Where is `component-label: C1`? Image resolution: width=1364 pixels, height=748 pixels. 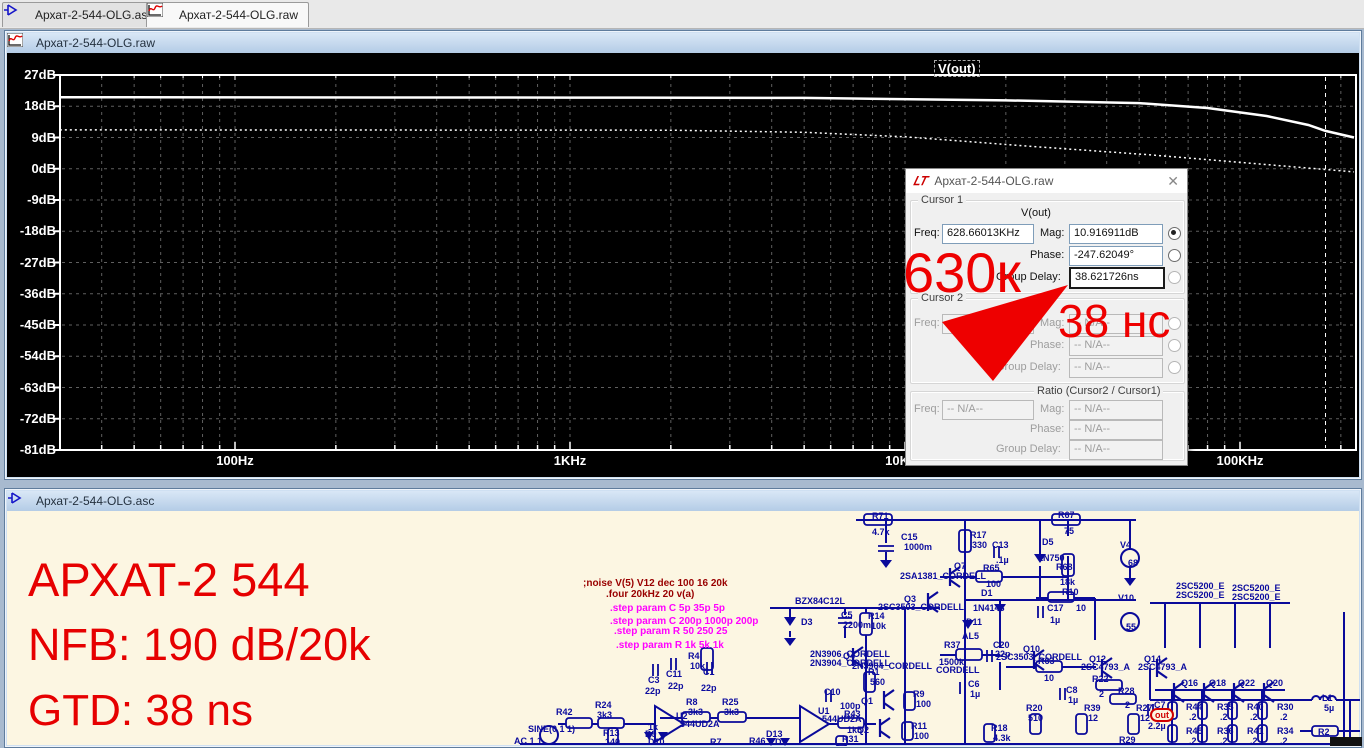
component-label: C1 is located at coordinates (709, 672).